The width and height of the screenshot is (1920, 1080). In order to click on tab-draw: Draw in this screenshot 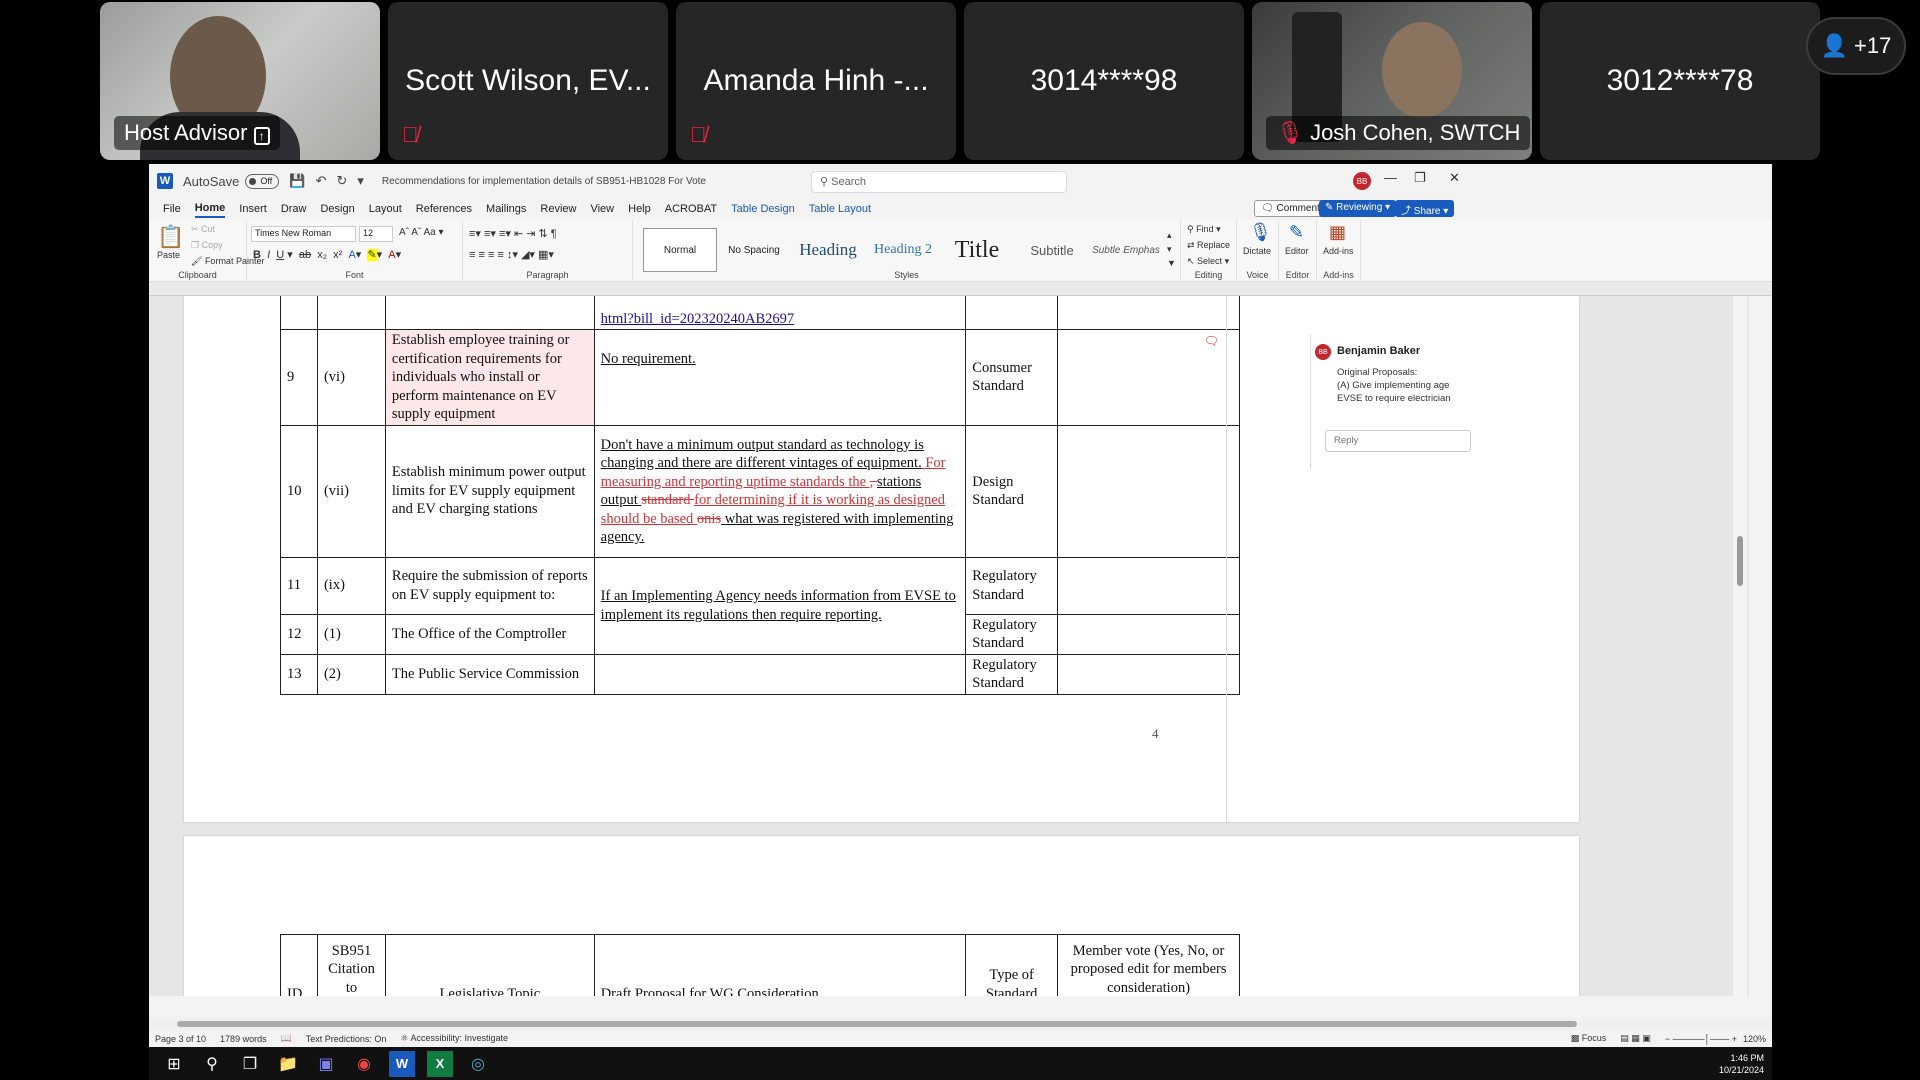, I will do `click(294, 209)`.